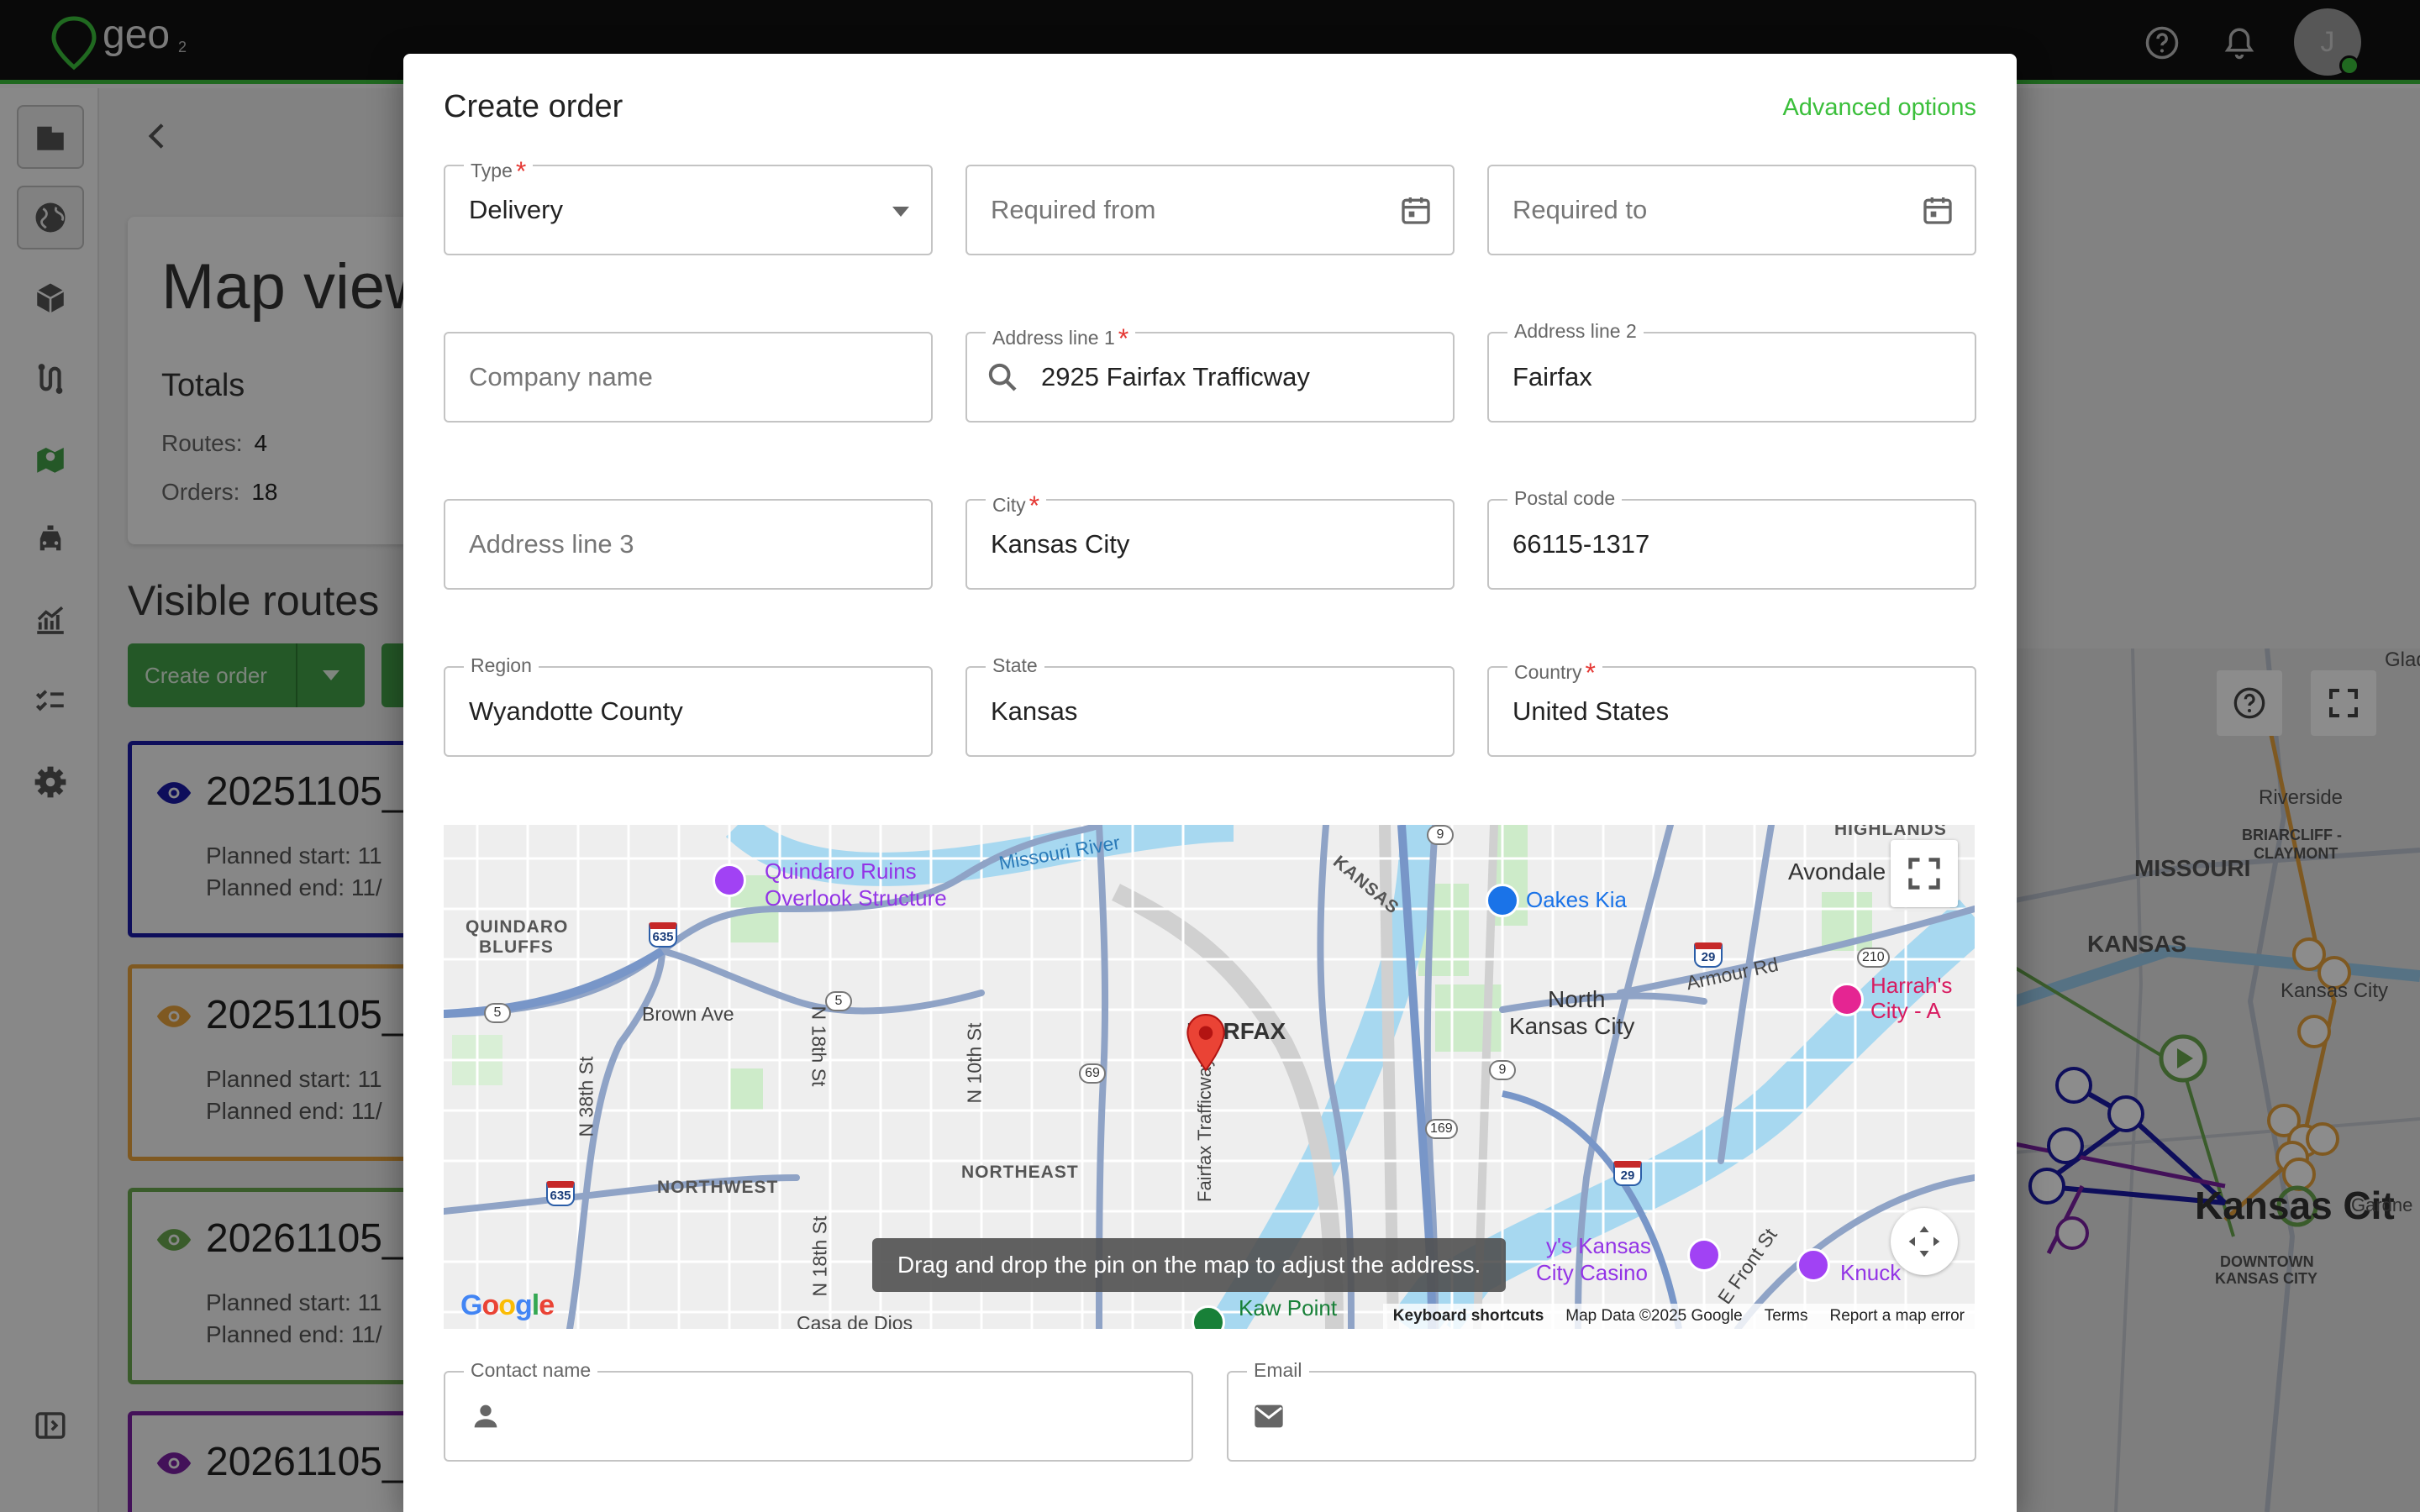 This screenshot has height=1512, width=2420. Describe the element at coordinates (1288, 1307) in the screenshot. I see `map-label: Kaw Point` at that location.